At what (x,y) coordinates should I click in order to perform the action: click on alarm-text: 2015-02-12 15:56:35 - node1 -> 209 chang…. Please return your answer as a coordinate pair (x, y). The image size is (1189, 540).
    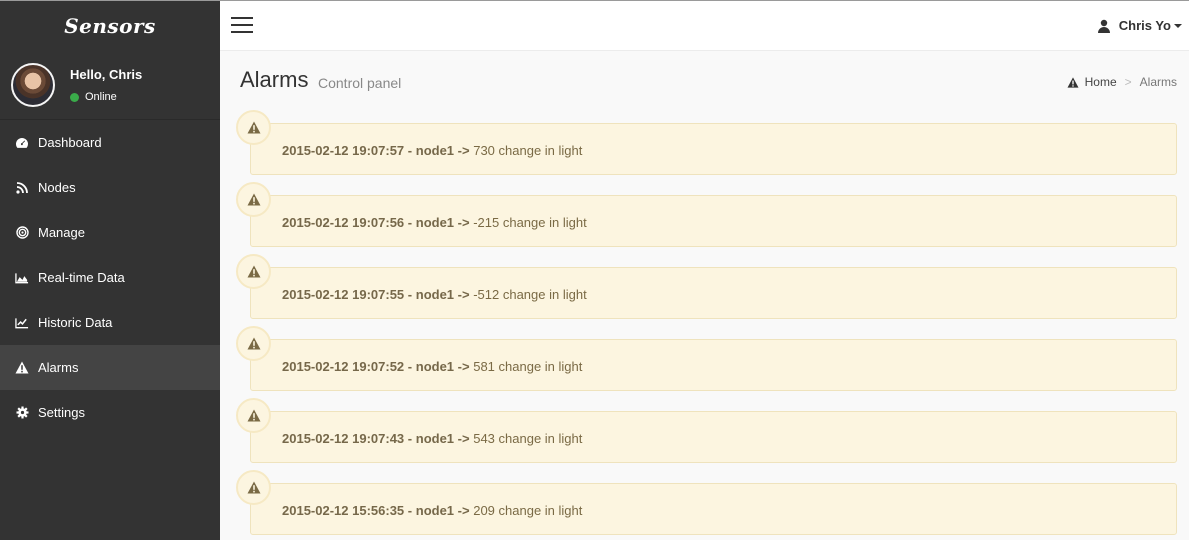
    Looking at the image, I should click on (432, 510).